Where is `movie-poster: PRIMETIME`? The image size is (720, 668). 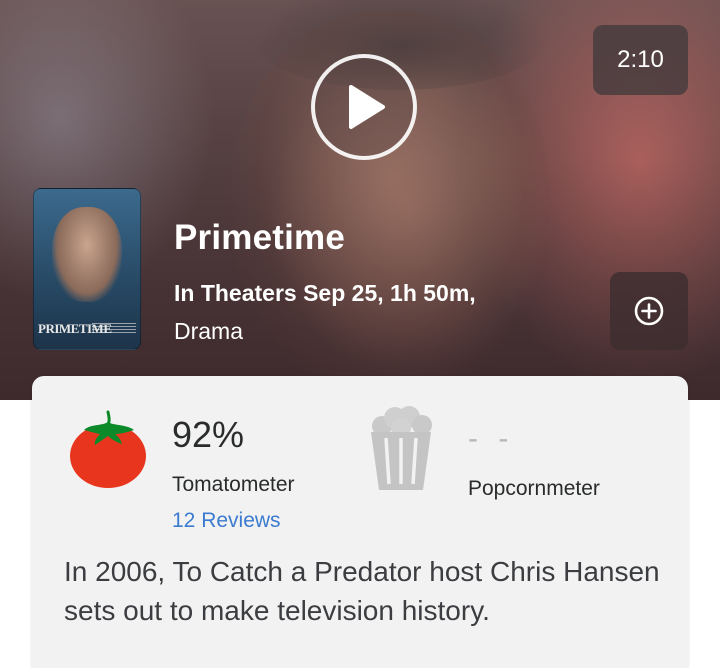
movie-poster: PRIMETIME is located at coordinates (87, 269).